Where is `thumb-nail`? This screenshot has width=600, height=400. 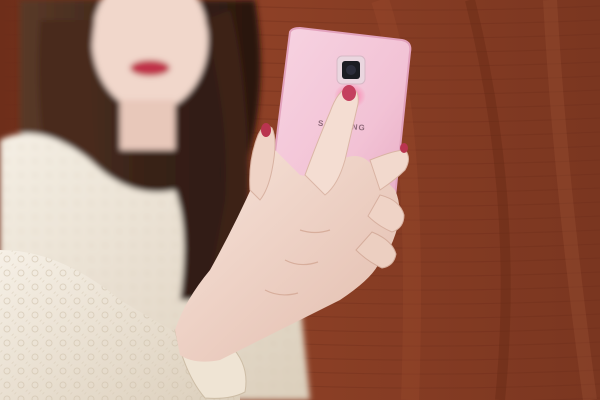
thumb-nail is located at coordinates (266, 130).